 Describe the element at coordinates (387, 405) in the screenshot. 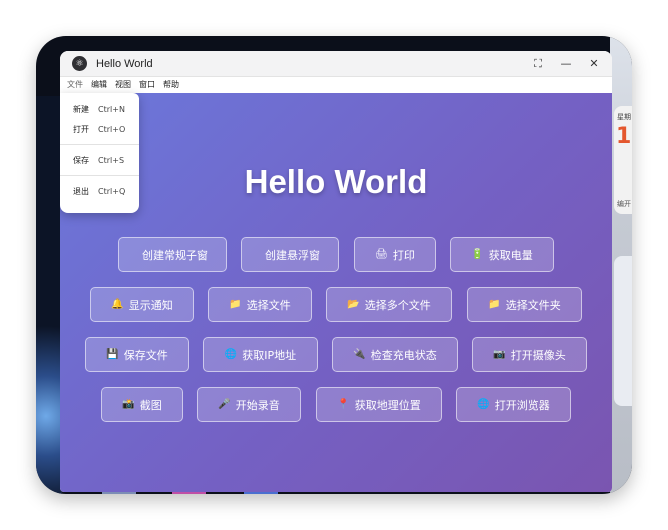

I see `button-label: 获取地理位置` at that location.